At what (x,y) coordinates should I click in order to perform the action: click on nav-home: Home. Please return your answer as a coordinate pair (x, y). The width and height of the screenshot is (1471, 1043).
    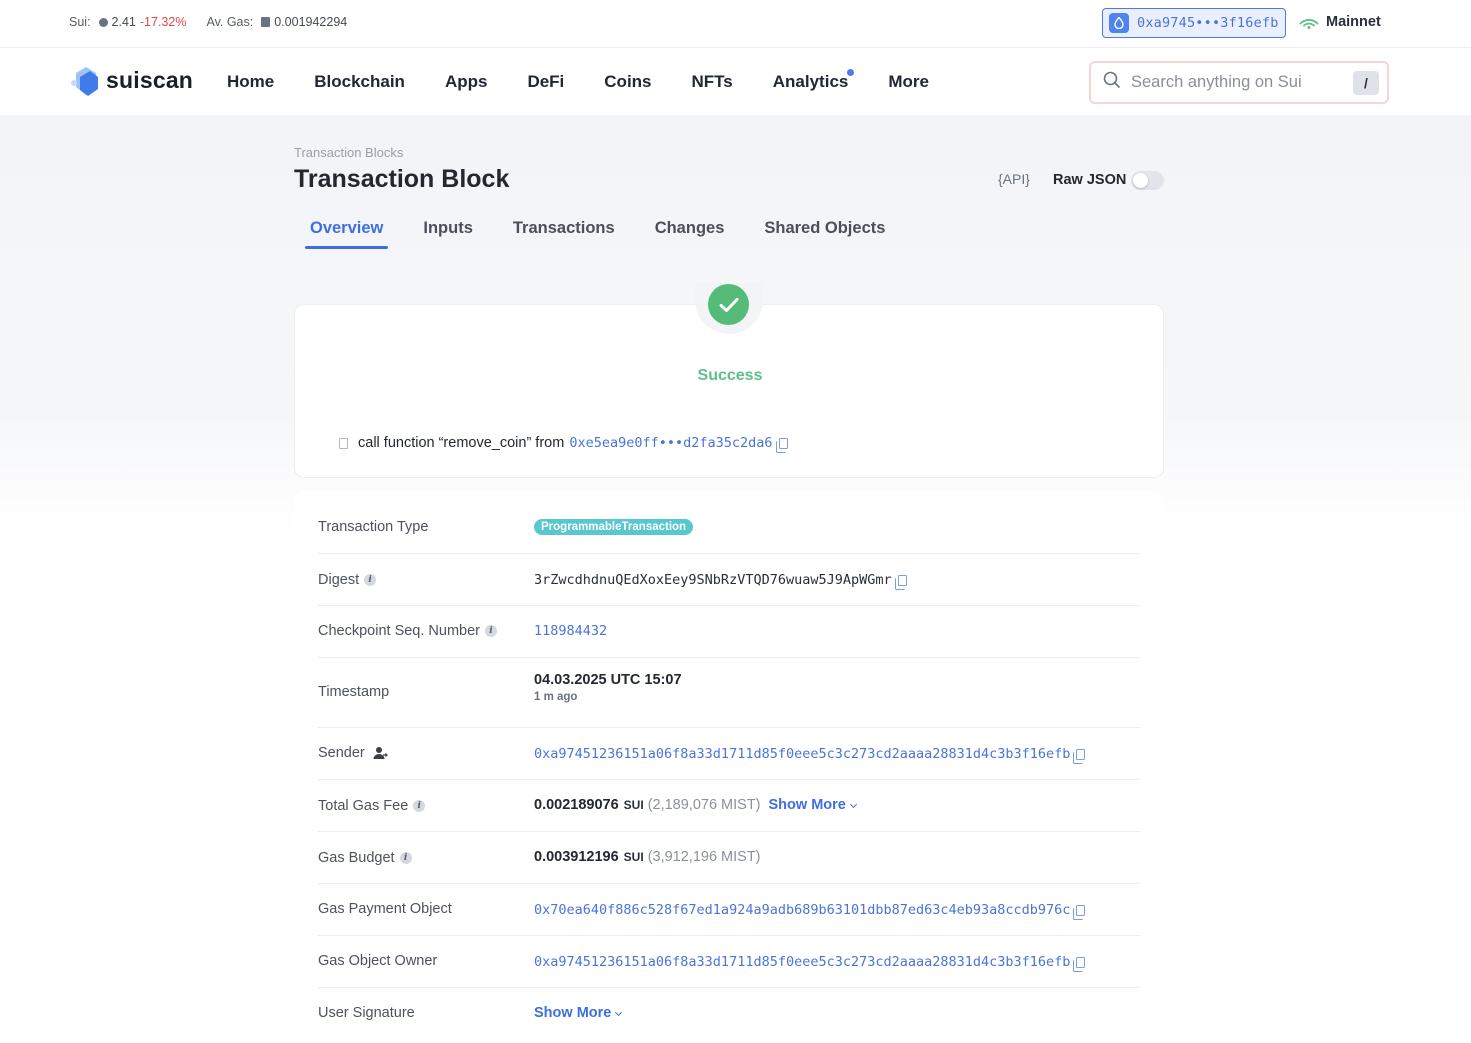
    Looking at the image, I should click on (250, 82).